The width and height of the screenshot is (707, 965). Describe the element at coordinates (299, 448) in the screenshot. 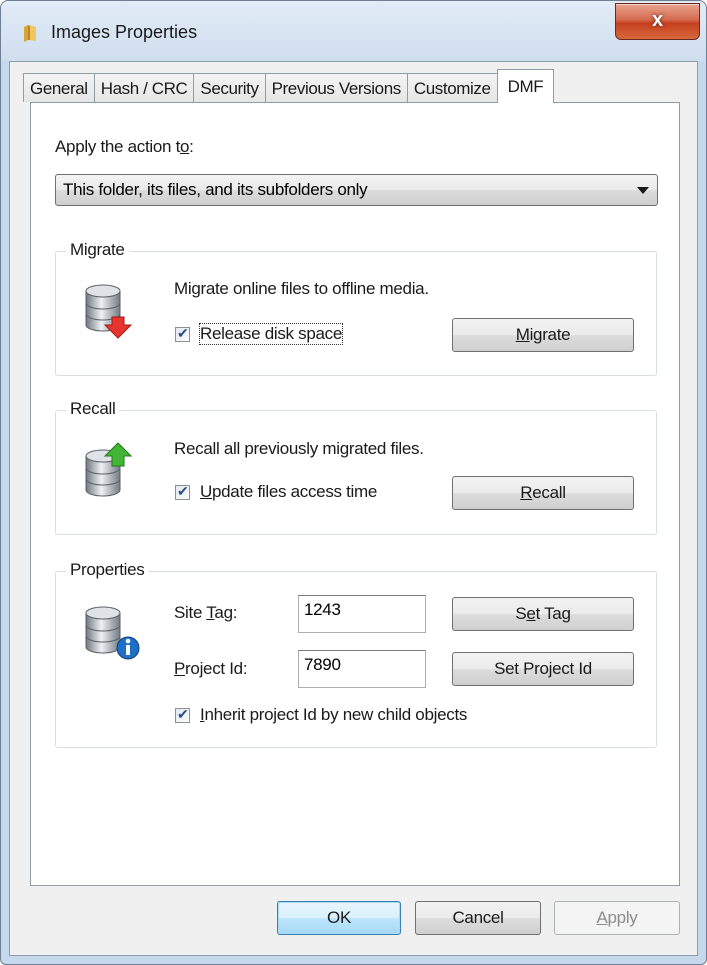

I see `recall-description: Recall all previously migrated files.` at that location.